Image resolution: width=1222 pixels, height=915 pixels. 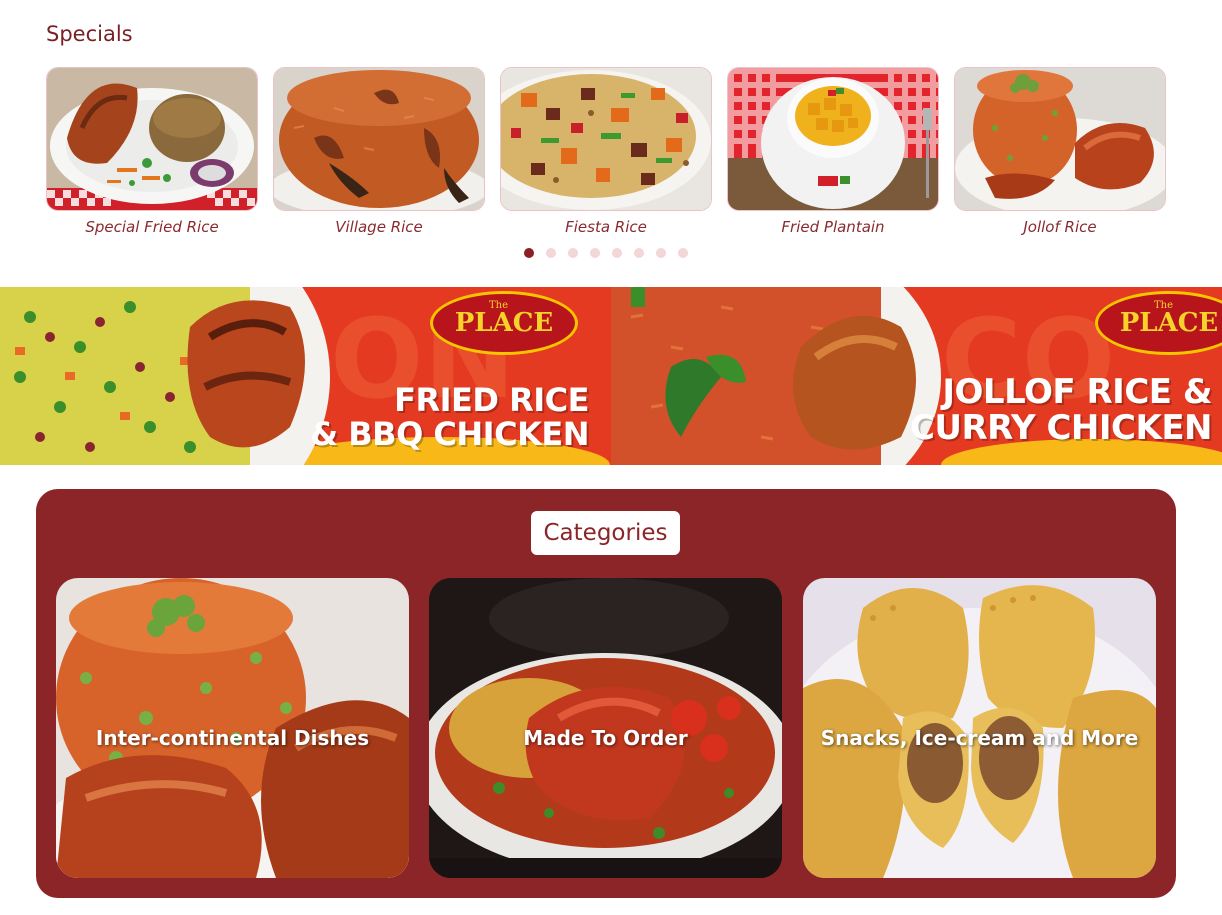 I want to click on special-item-name: Special Fried Rice, so click(x=152, y=227).